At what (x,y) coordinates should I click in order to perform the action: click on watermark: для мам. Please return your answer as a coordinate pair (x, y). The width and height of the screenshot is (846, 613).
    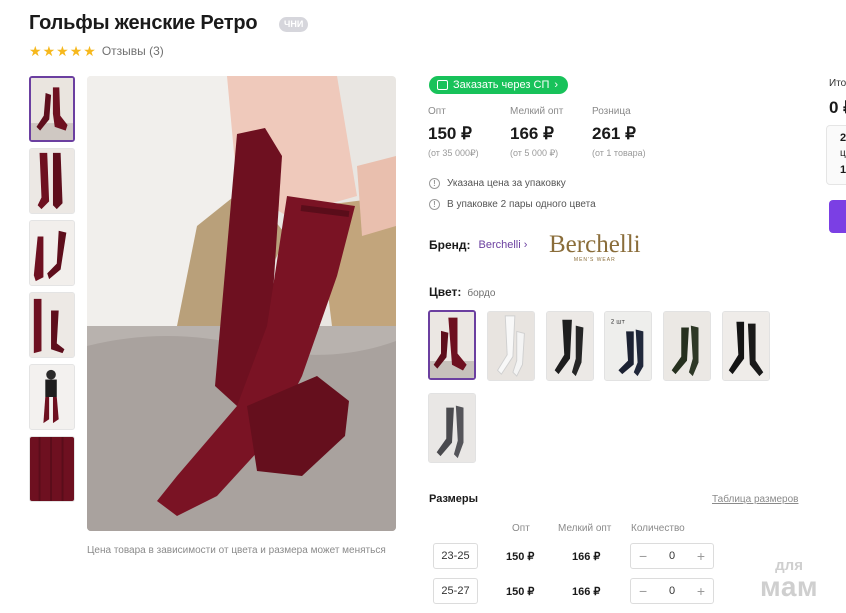
    Looking at the image, I should click on (789, 579).